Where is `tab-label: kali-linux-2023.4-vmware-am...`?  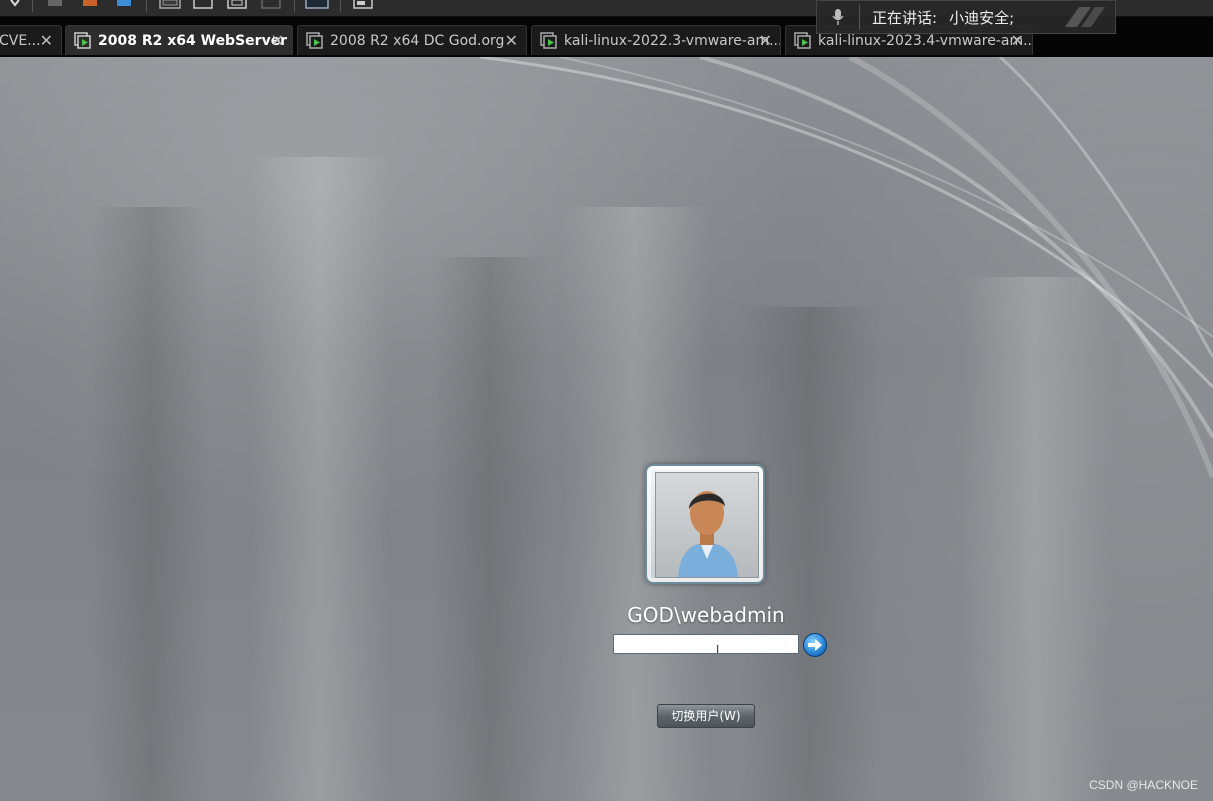
tab-label: kali-linux-2023.4-vmware-am... is located at coordinates (925, 40).